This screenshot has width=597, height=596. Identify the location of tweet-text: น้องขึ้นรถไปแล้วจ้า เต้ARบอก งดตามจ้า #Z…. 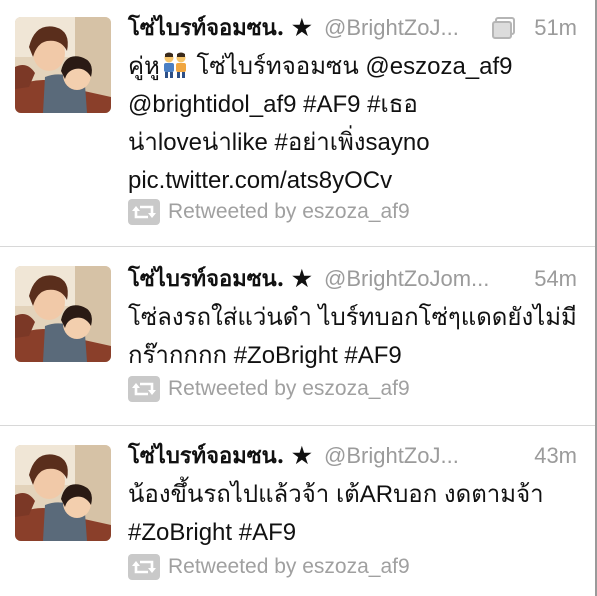
(355, 514).